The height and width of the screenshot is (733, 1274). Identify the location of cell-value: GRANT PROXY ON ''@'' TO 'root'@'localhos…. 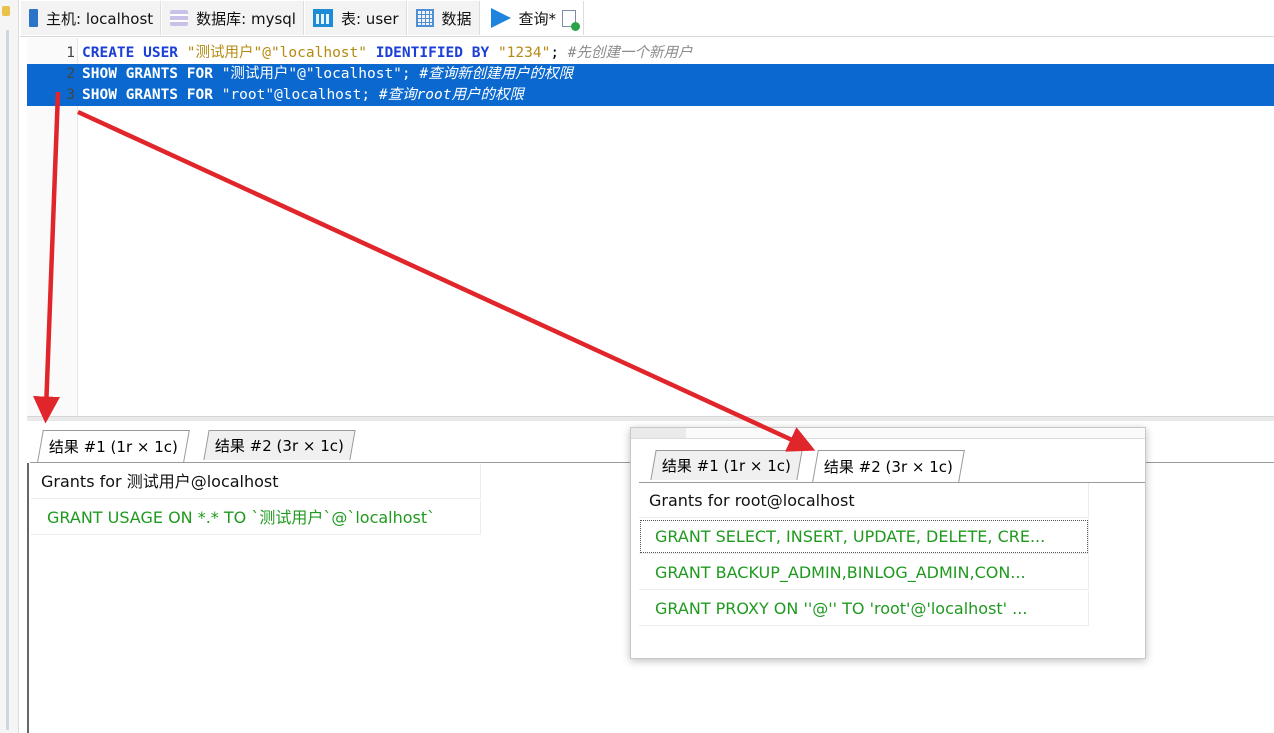
(841, 608).